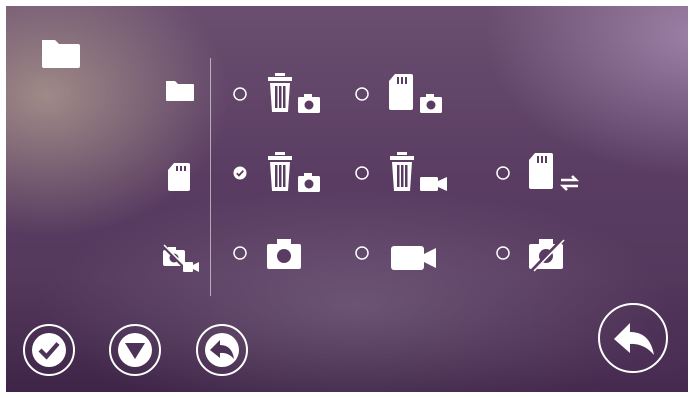 The width and height of the screenshot is (694, 398). Describe the element at coordinates (285, 254) in the screenshot. I see `camera-icon` at that location.